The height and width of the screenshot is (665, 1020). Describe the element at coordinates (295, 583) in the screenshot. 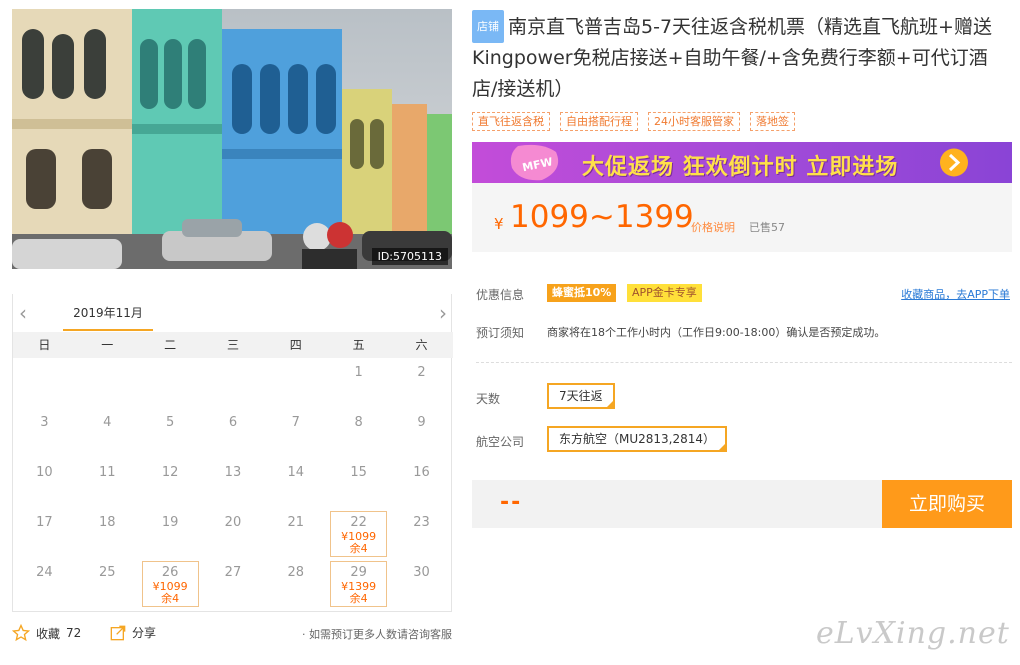

I see `calendar-day: 28` at that location.